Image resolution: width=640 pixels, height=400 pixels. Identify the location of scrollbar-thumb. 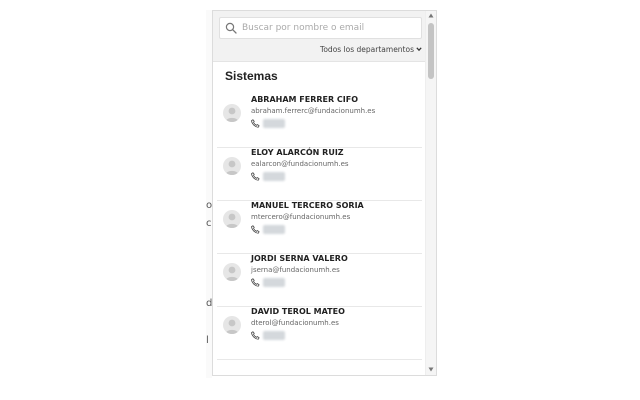
(431, 51).